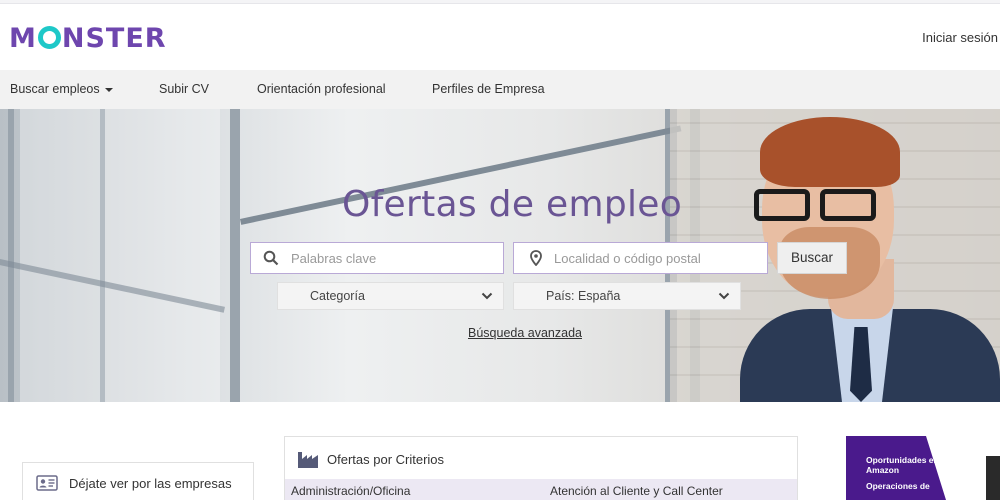  Describe the element at coordinates (150, 483) in the screenshot. I see `visibility-card-label: Déjate ver por las empresas` at that location.